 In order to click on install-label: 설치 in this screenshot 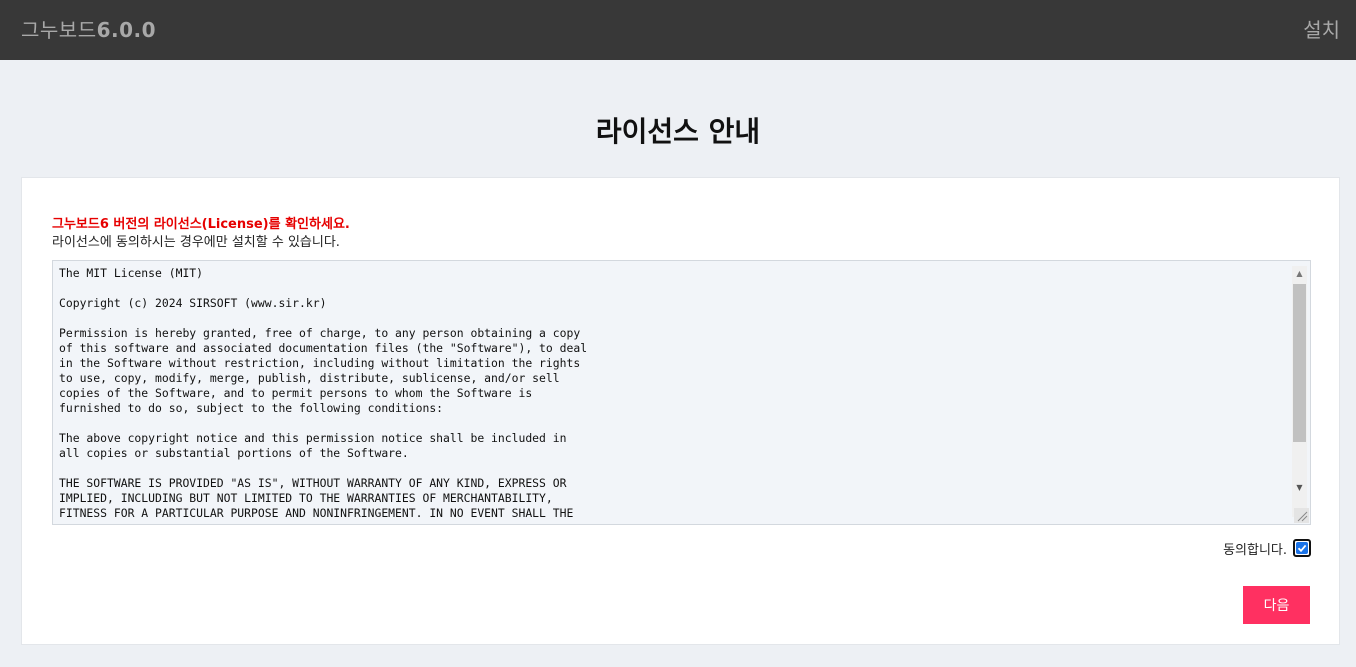, I will do `click(1321, 30)`.